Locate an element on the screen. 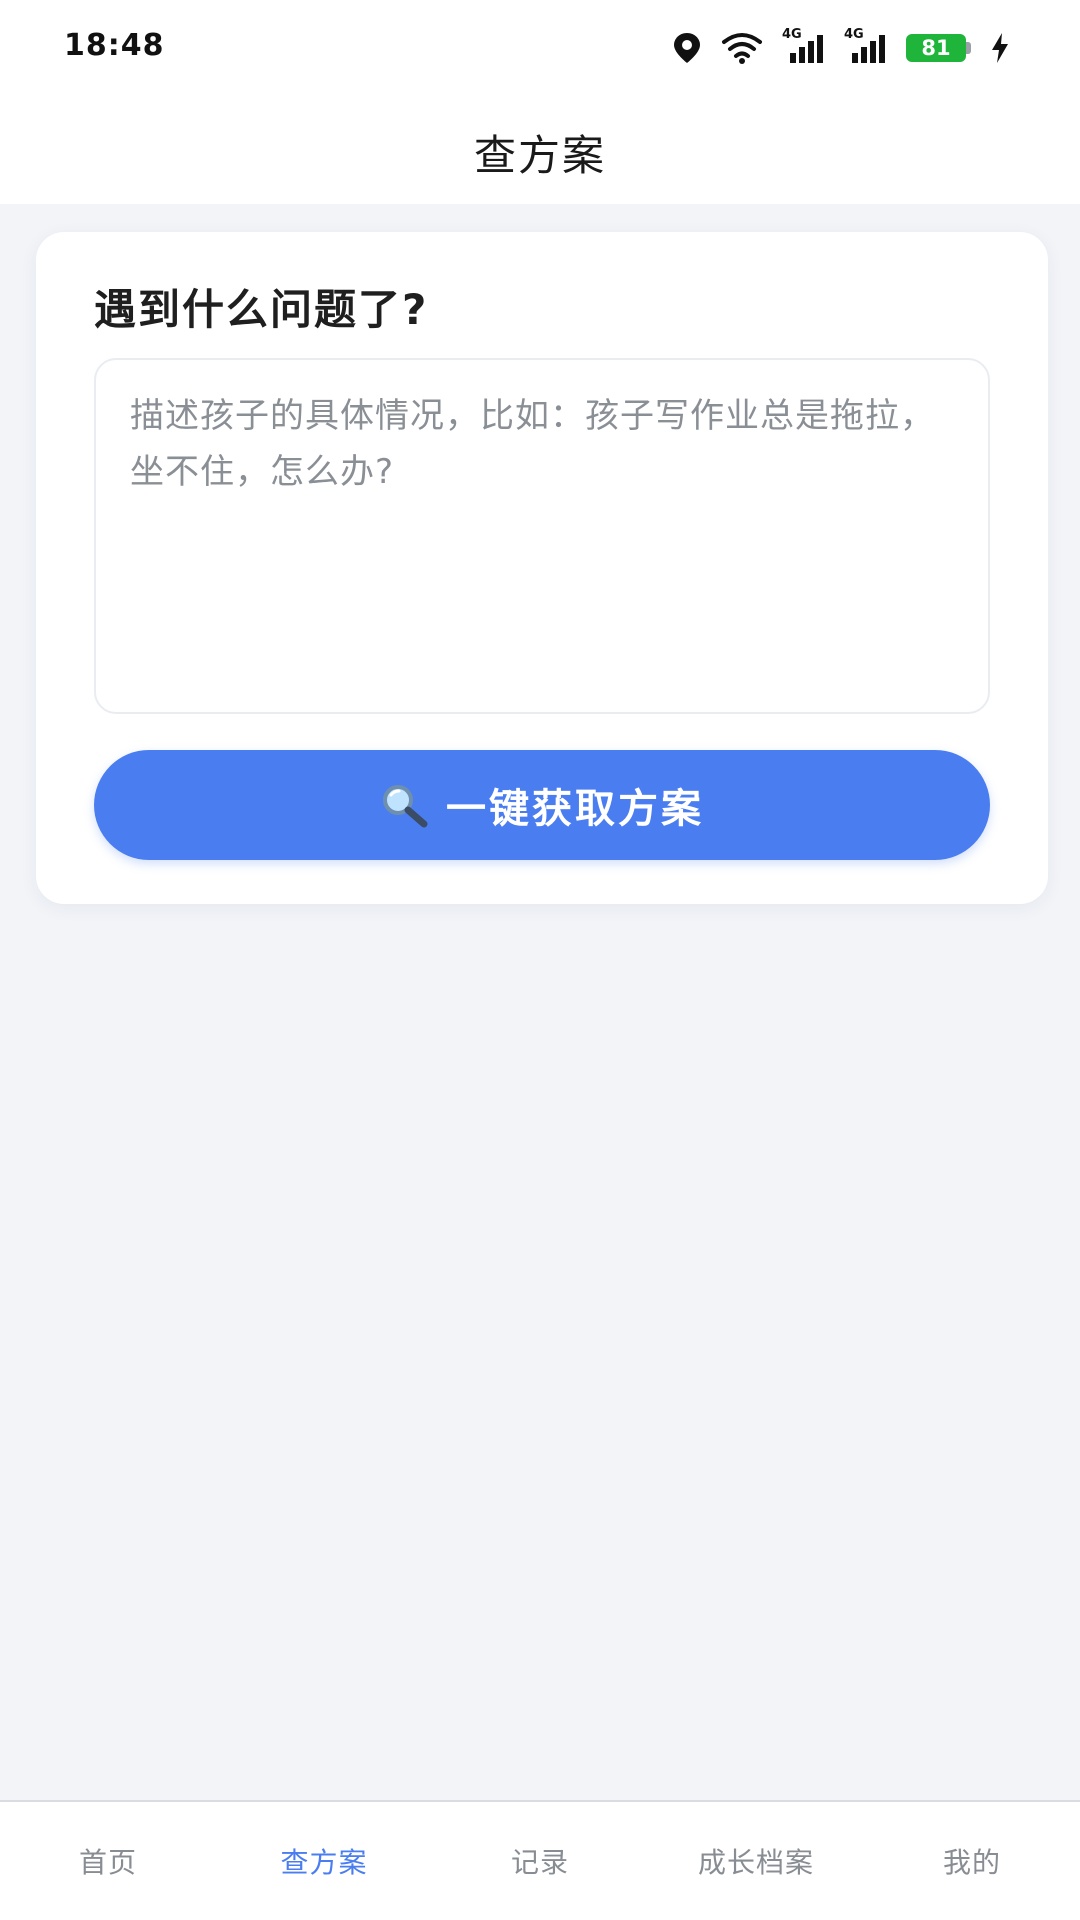 This screenshot has height=1920, width=1080. nav-item-find-plan: 查方案 is located at coordinates (324, 1861).